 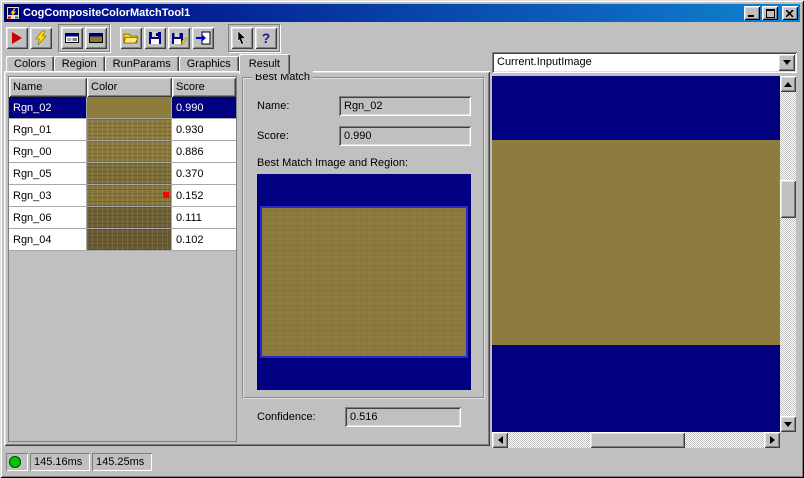 I want to click on combo-dropdown-button, so click(x=786, y=62).